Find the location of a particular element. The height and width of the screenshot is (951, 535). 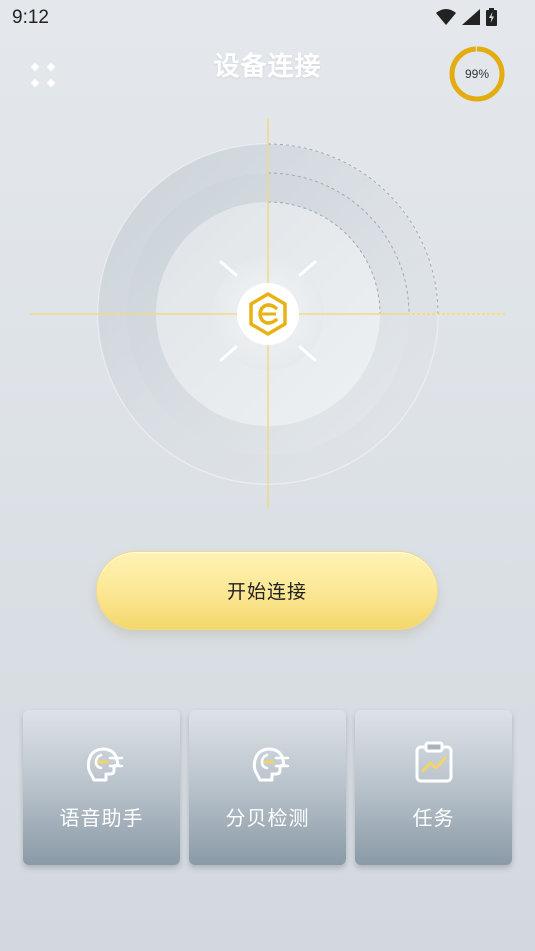

tile-voice-assistant: 语音助手 is located at coordinates (101, 787).